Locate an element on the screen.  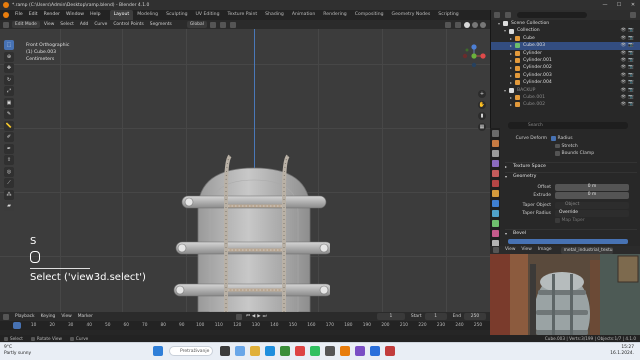
outliner-search-input is located at coordinates (552, 15).